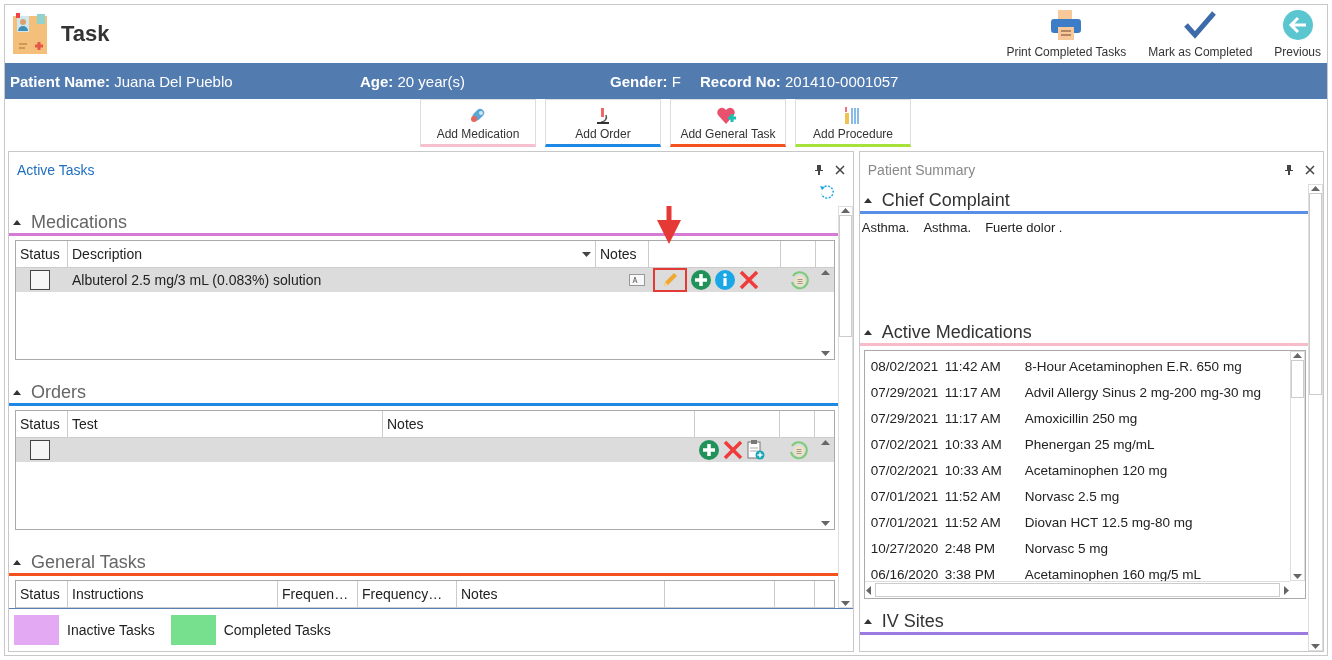 This screenshot has height=660, width=1332. What do you see at coordinates (1109, 522) in the screenshot?
I see `medication-text: Diovan HCT 12.5 mg-80 mg` at bounding box center [1109, 522].